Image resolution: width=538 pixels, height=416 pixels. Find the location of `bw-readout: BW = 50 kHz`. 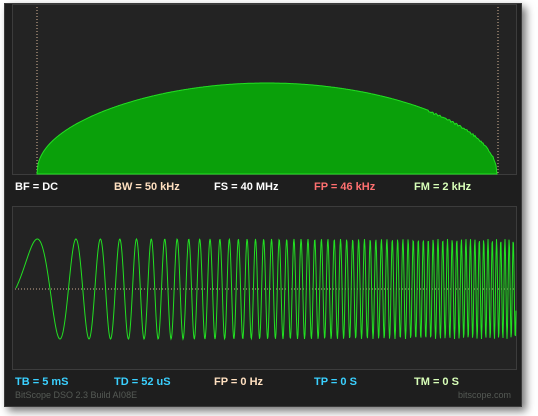

bw-readout: BW = 50 kHz is located at coordinates (147, 187).